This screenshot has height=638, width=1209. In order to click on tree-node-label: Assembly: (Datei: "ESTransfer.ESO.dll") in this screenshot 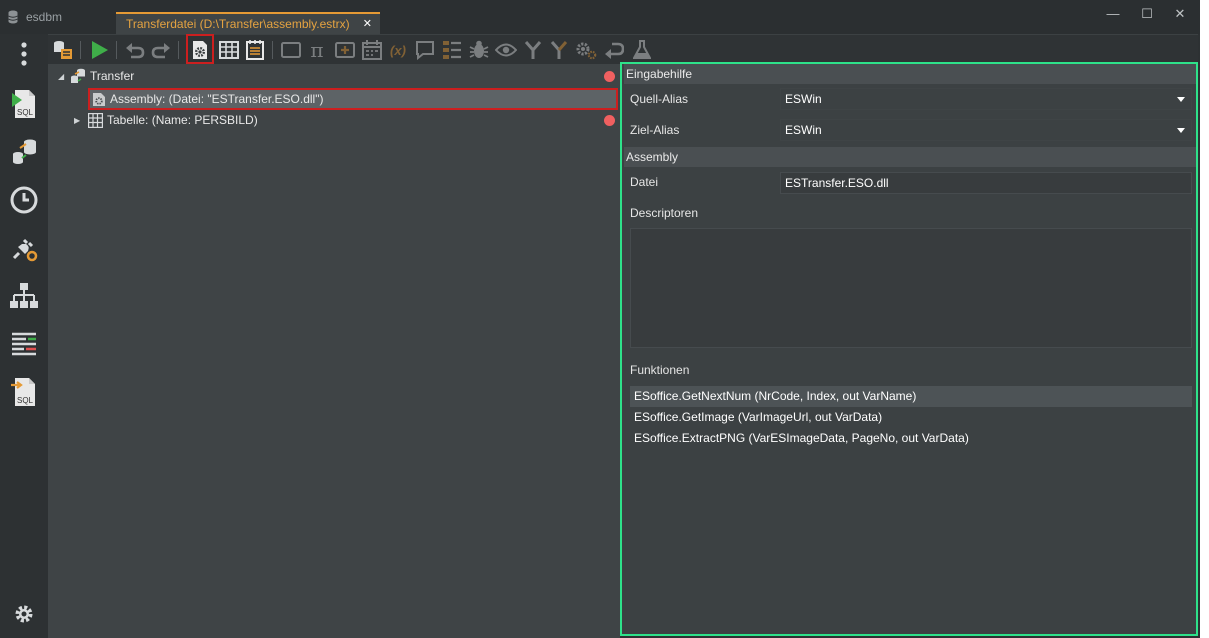, I will do `click(217, 99)`.